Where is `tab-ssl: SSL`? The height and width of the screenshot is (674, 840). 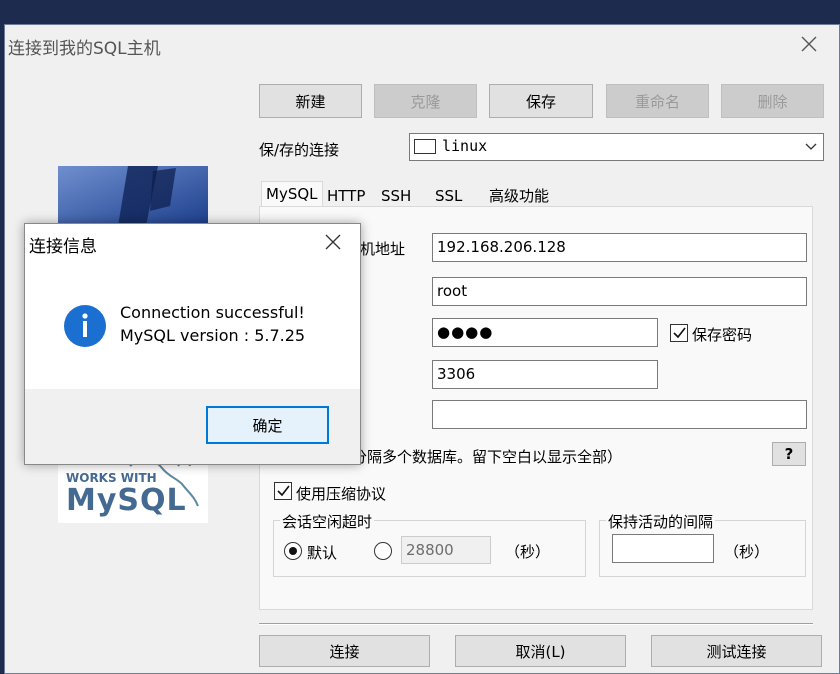 tab-ssl: SSL is located at coordinates (449, 196).